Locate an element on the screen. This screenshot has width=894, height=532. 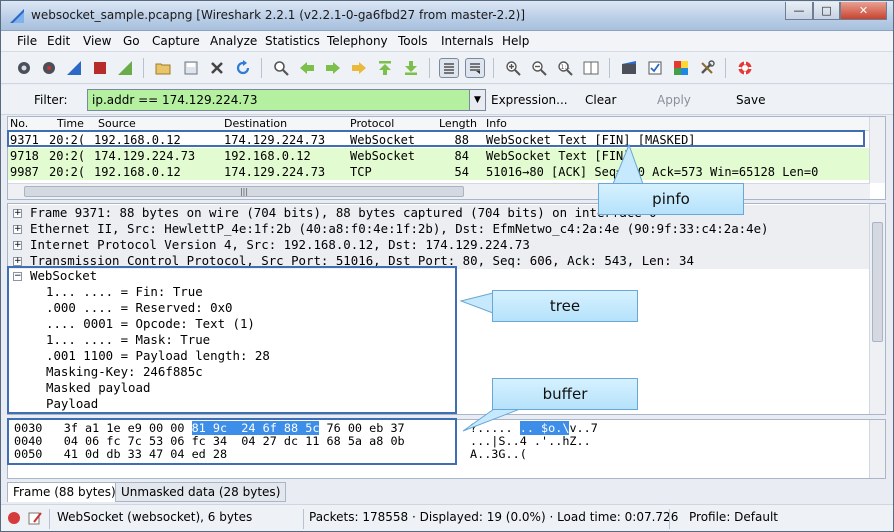
callout-pointers is located at coordinates (551, 287).